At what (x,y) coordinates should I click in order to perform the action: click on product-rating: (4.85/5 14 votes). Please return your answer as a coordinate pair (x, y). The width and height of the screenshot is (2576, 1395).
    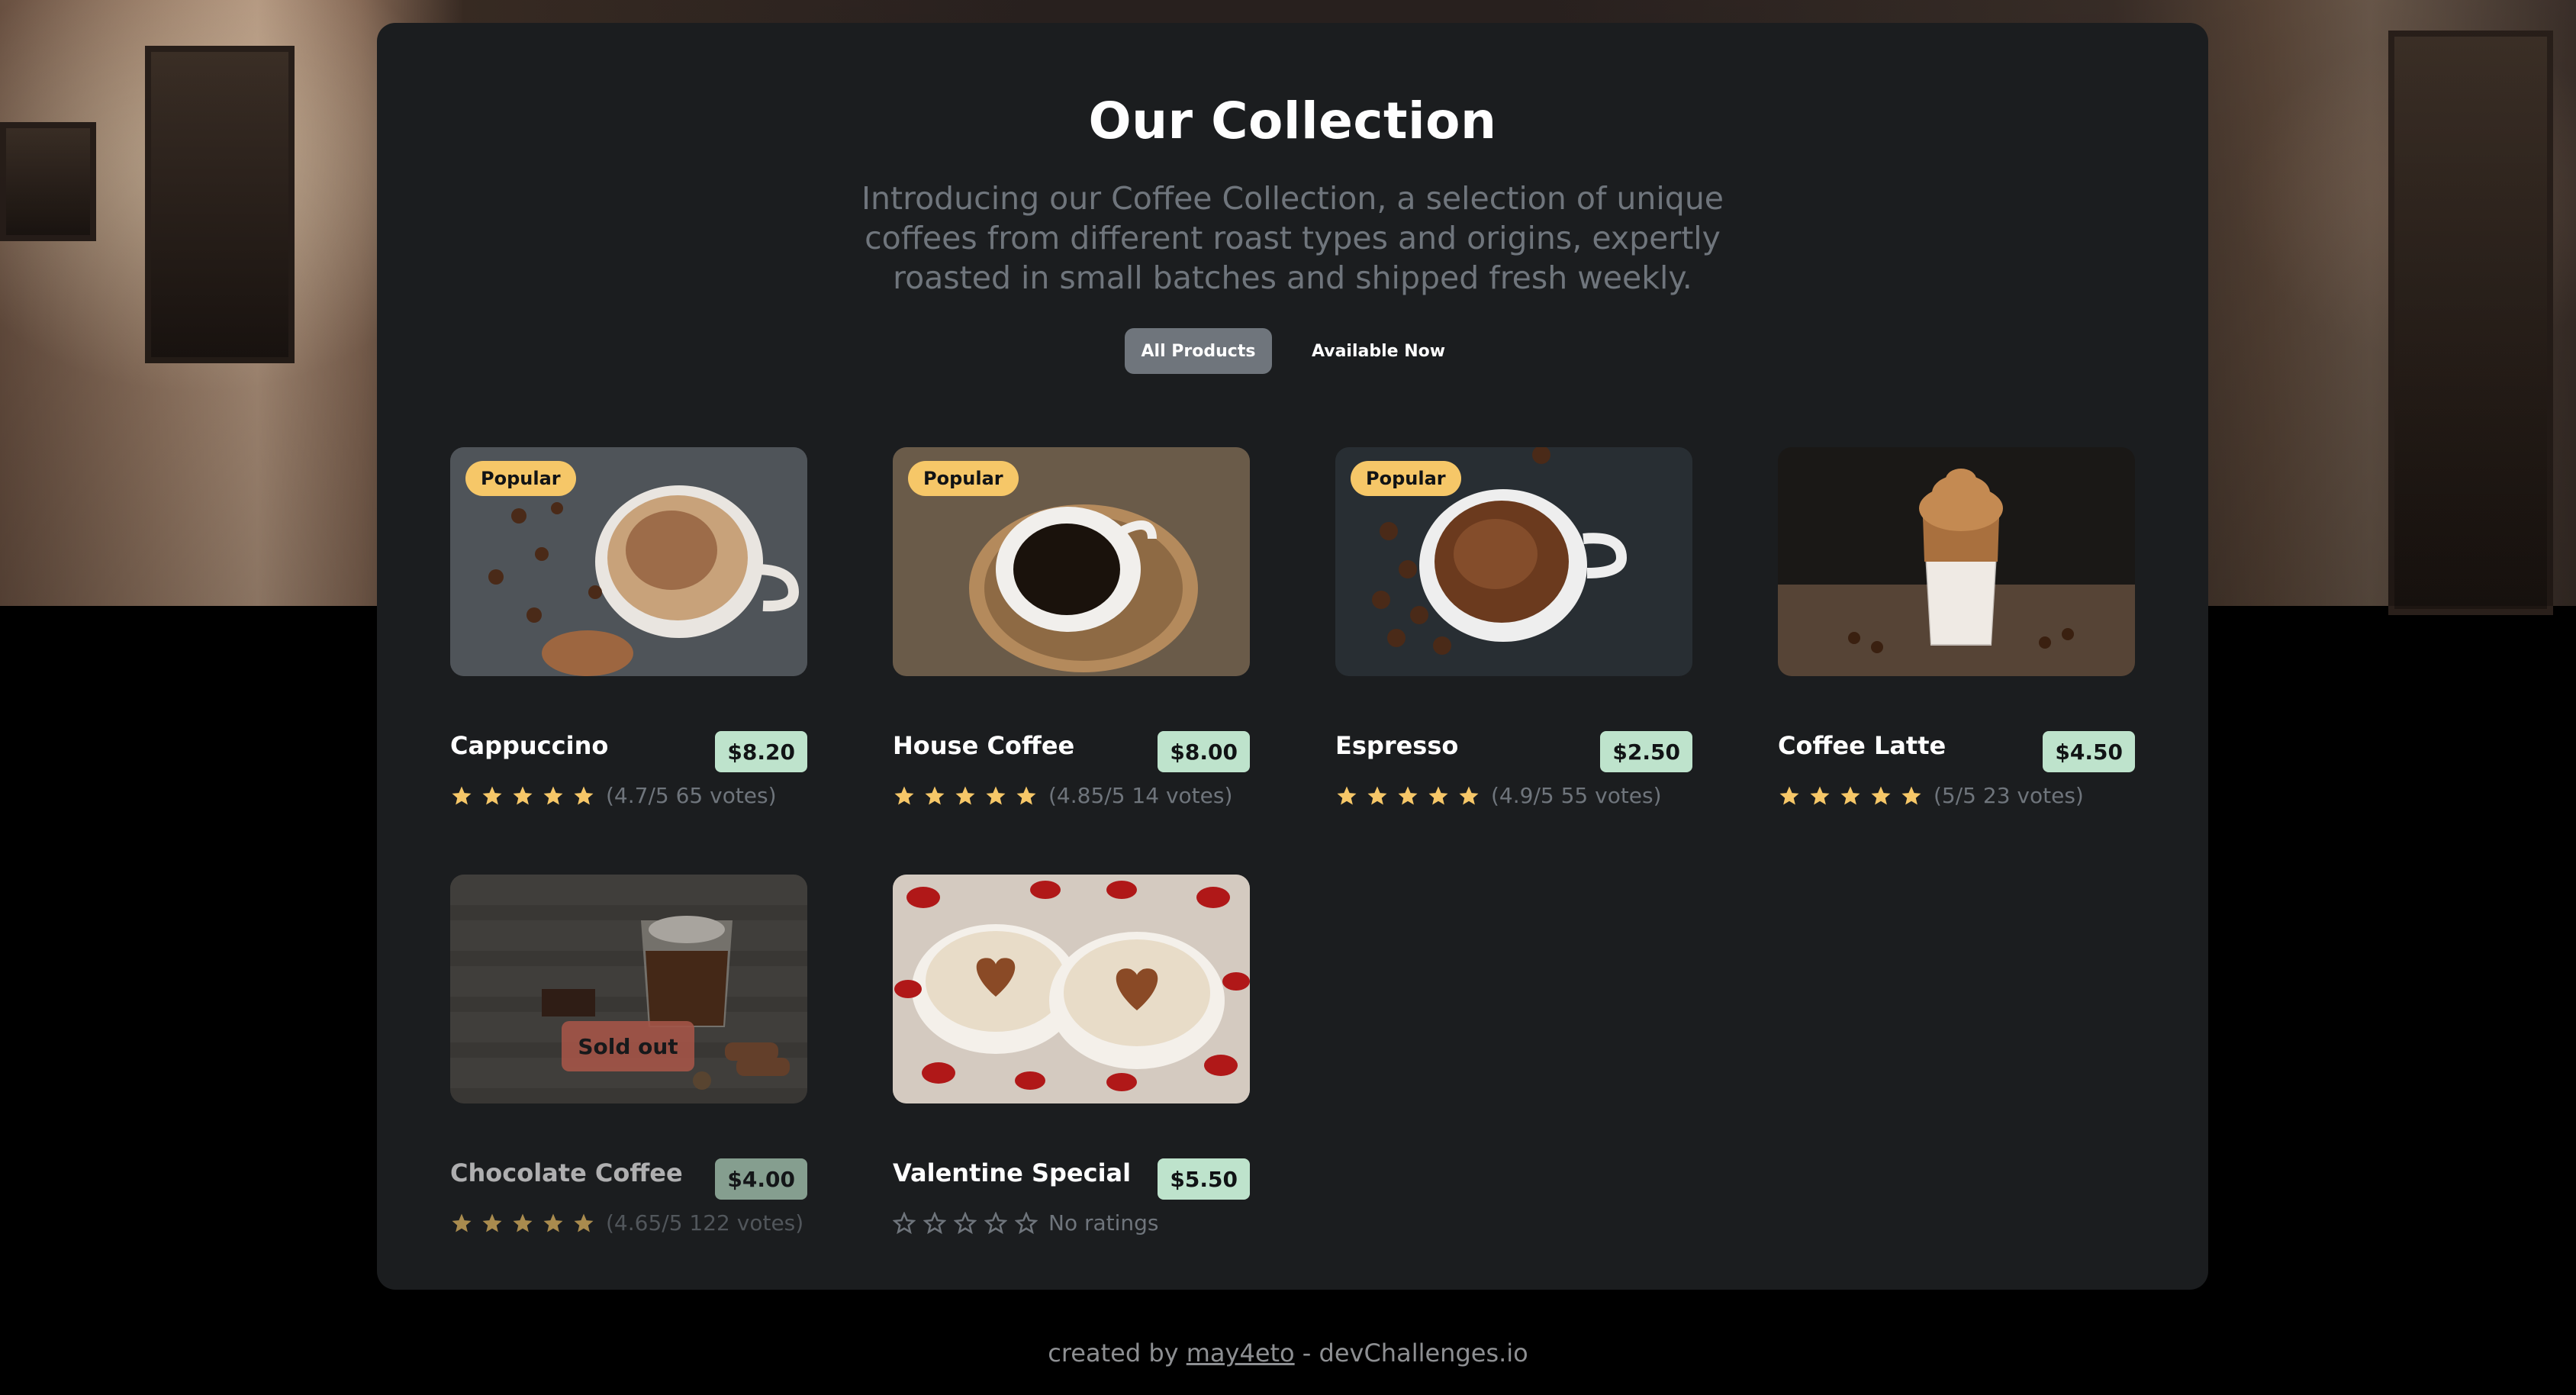
    Looking at the image, I should click on (1062, 796).